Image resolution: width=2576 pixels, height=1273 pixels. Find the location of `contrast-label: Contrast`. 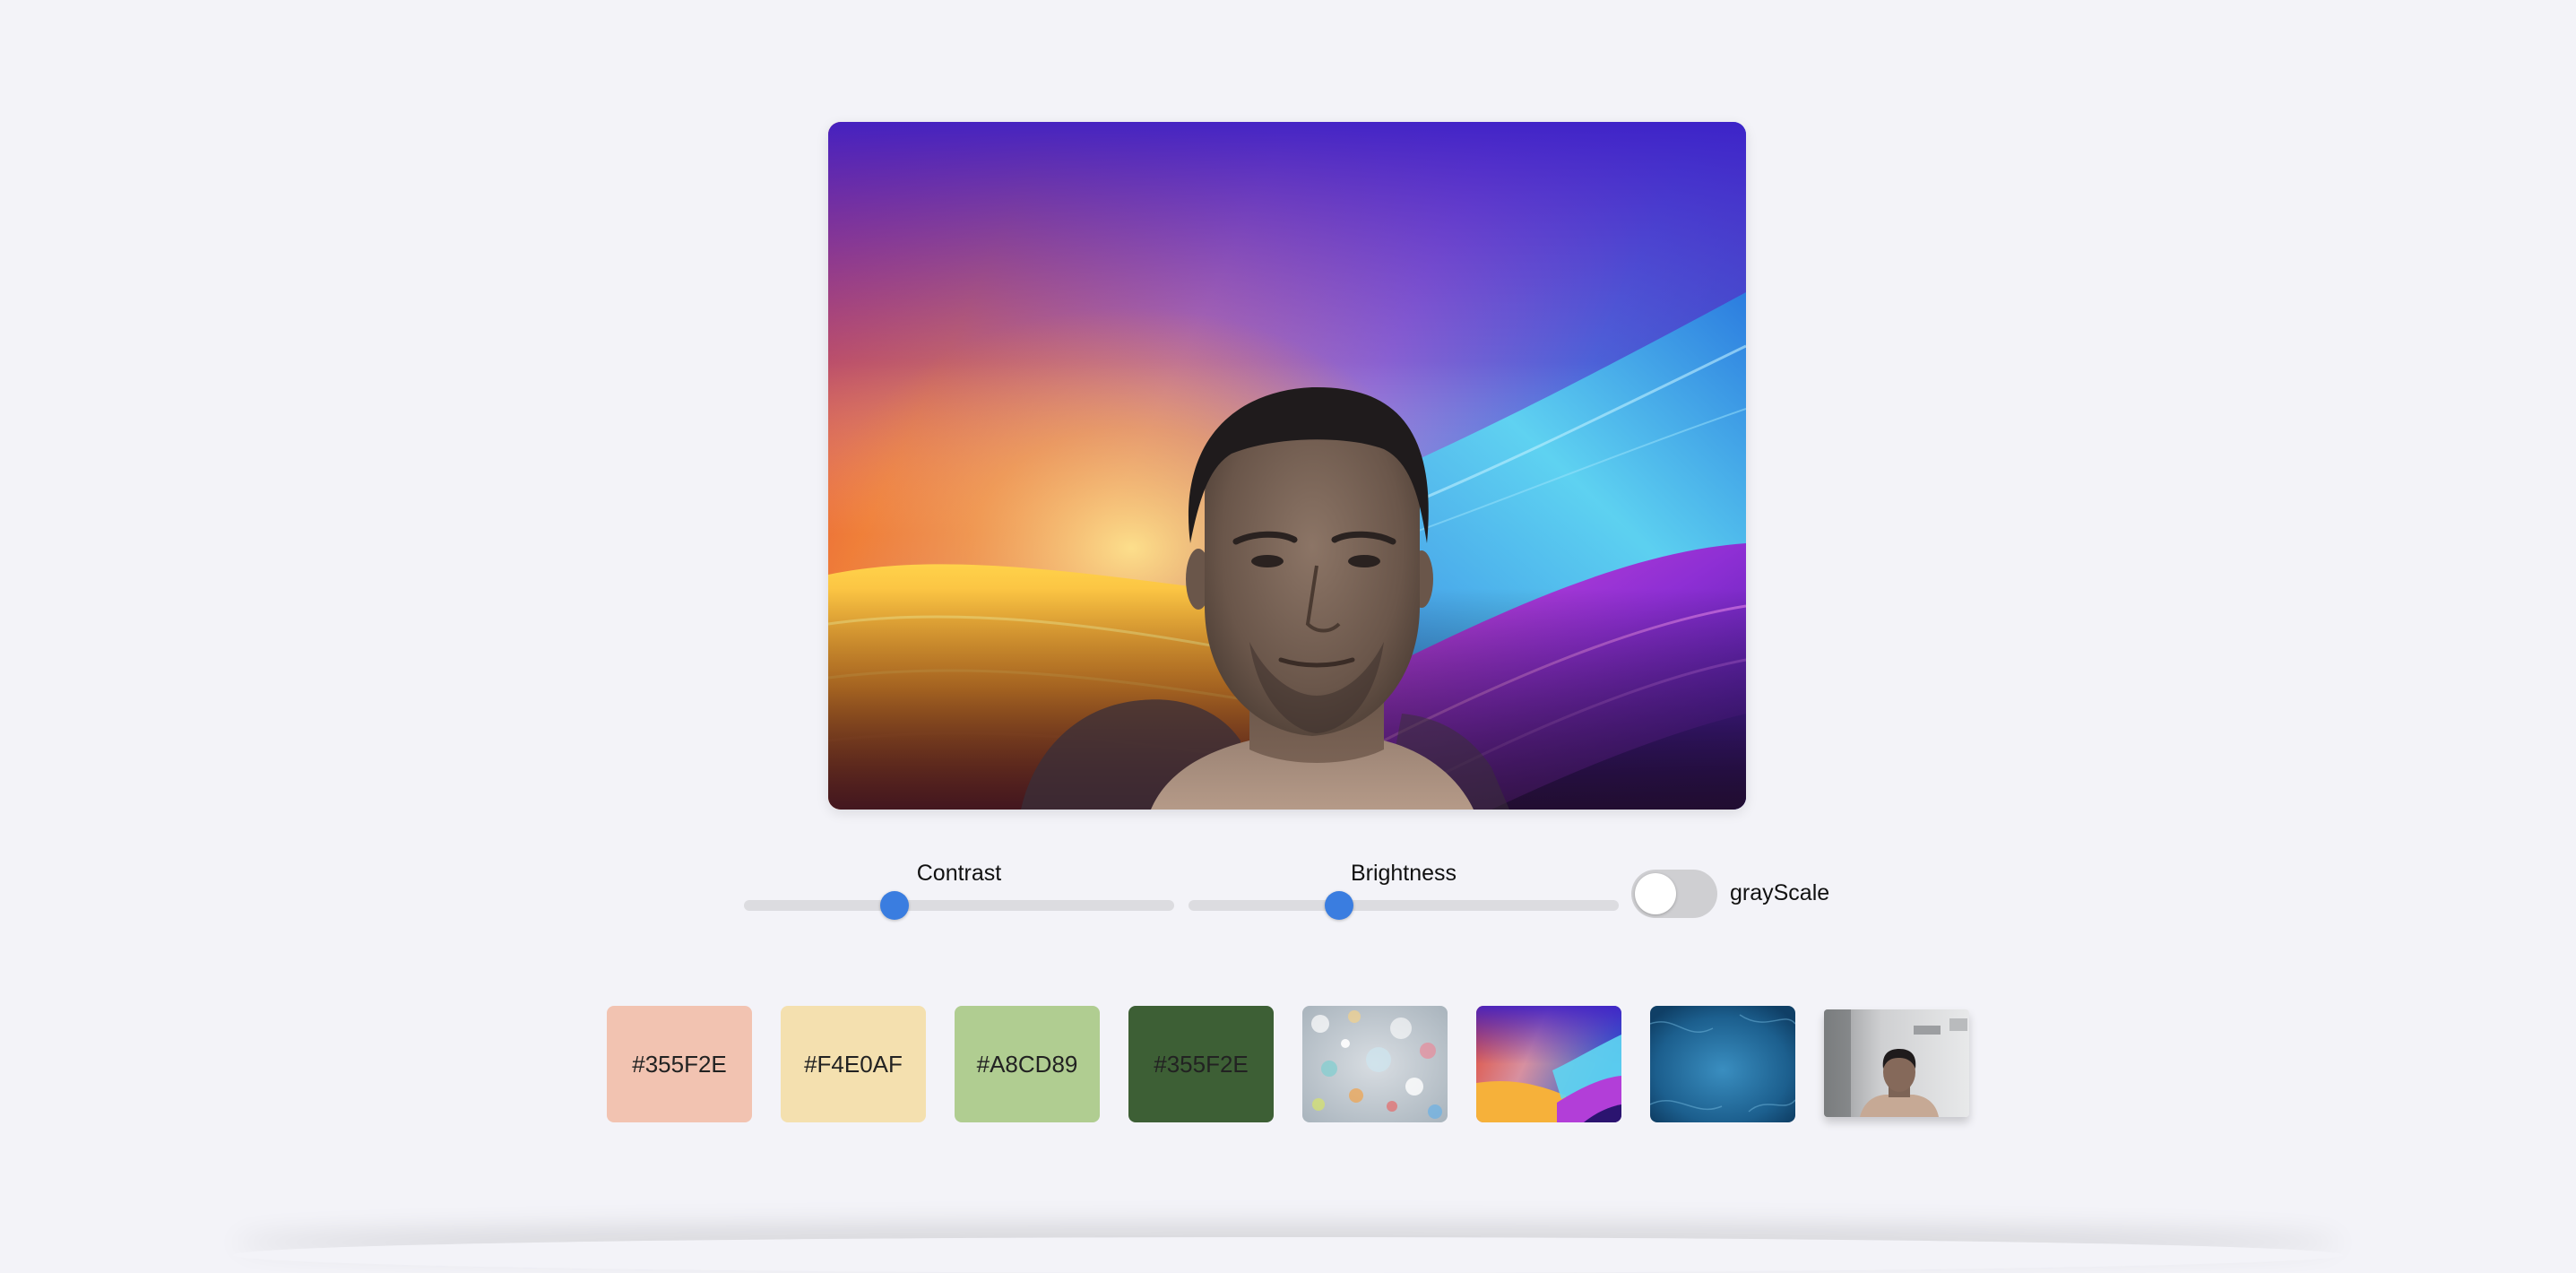

contrast-label: Contrast is located at coordinates (959, 874).